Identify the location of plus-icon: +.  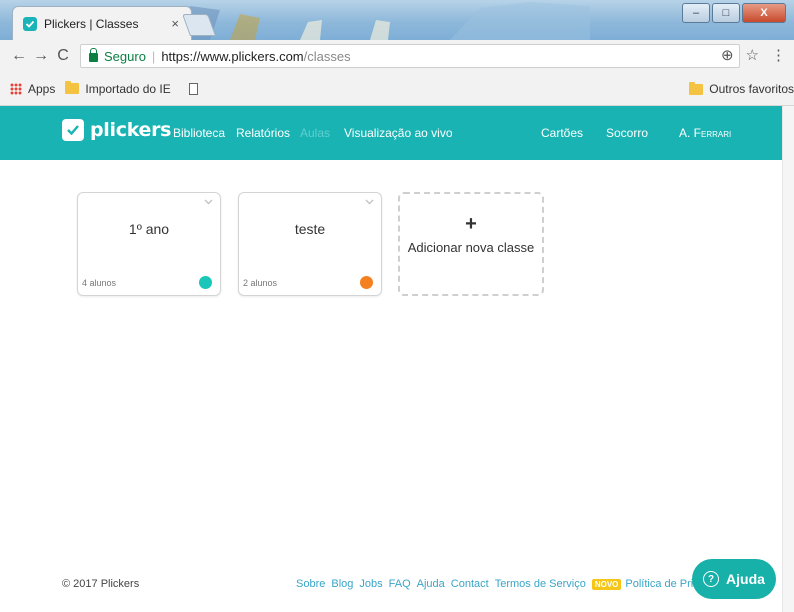
(471, 224).